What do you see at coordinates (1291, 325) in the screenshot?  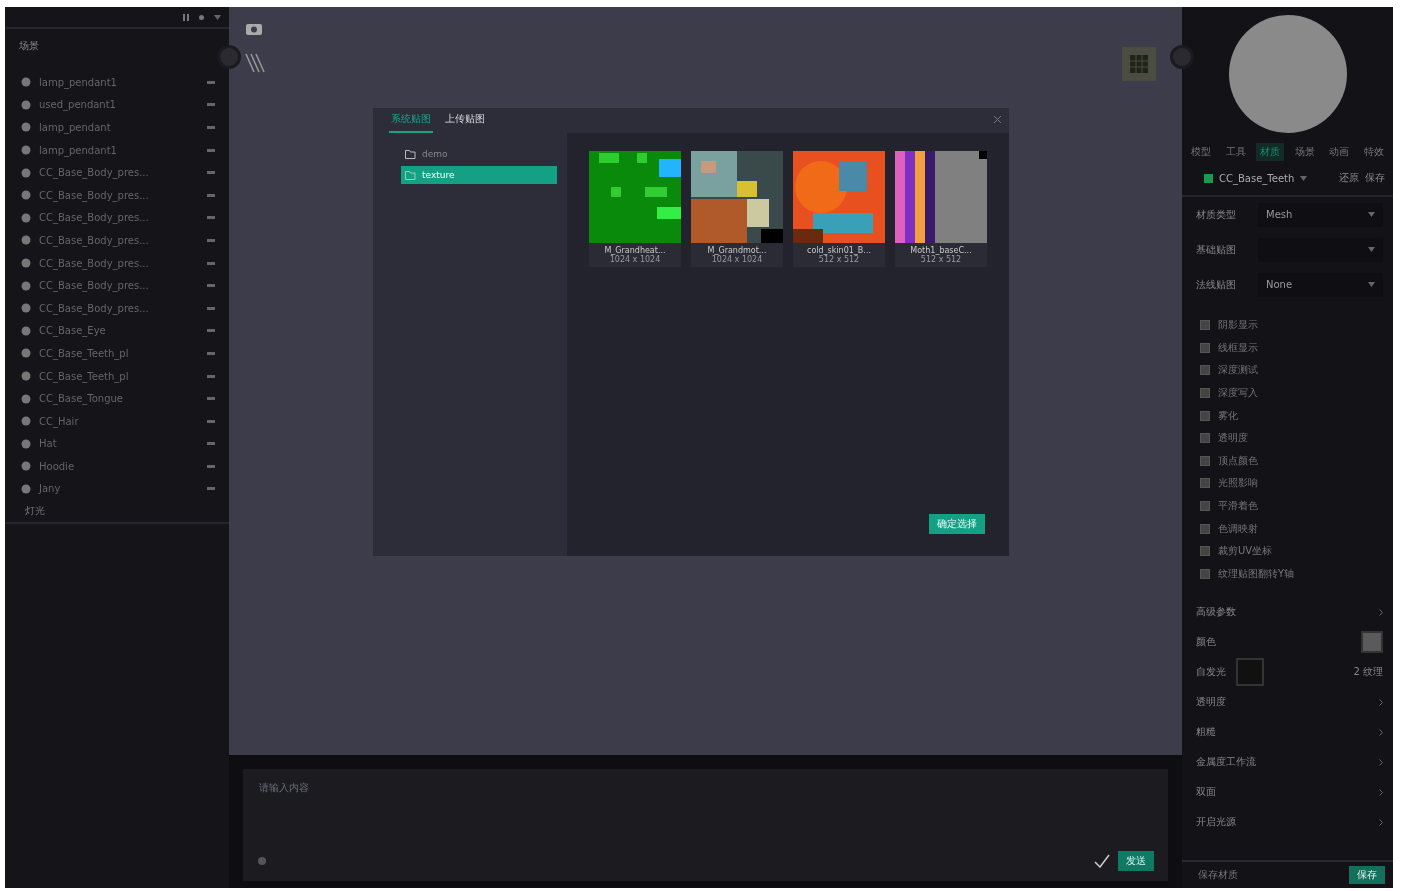 I see `option-checkbox: 阴影显示` at bounding box center [1291, 325].